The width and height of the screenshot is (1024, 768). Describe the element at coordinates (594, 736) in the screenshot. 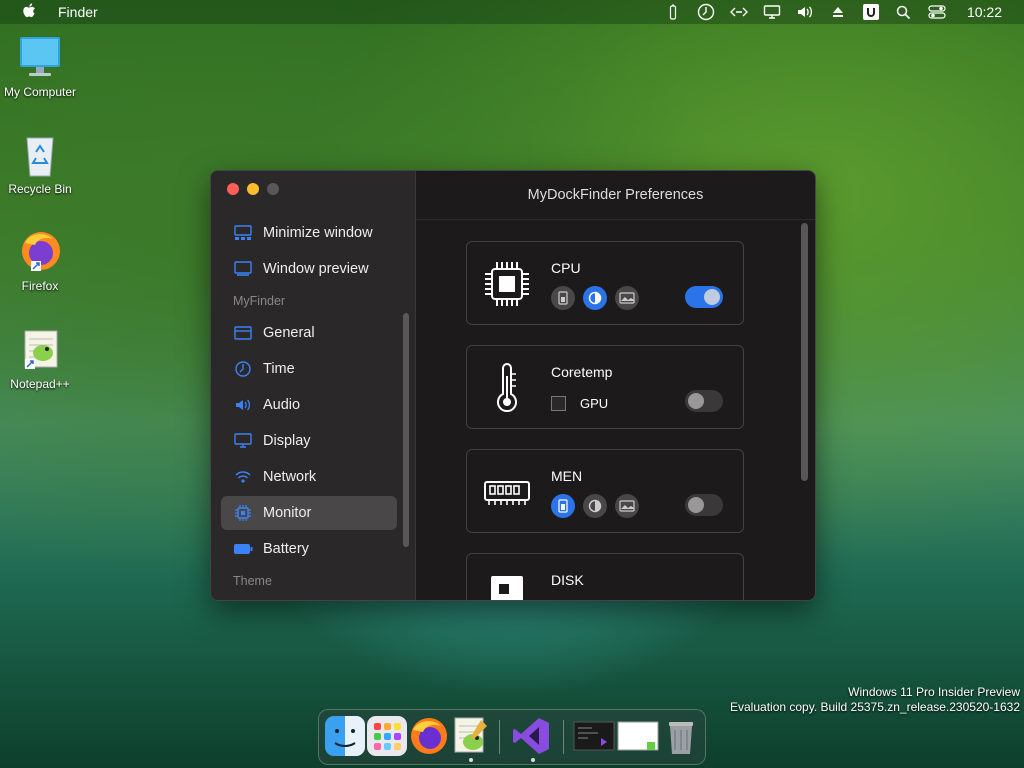

I see `terminal-window-thumbnail` at that location.